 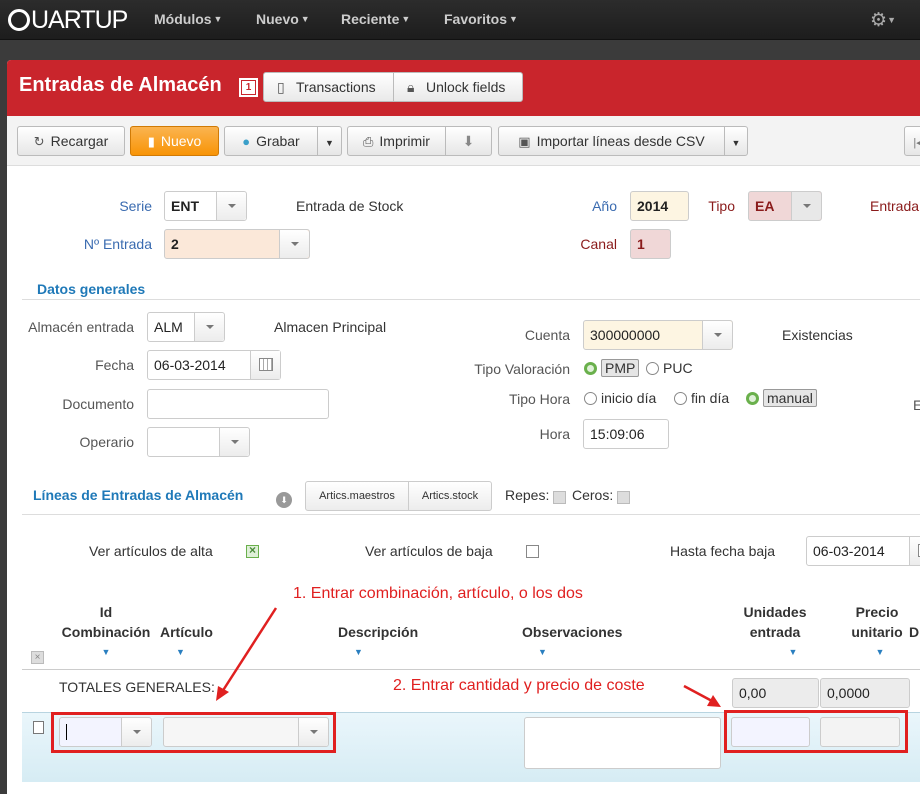 What do you see at coordinates (237, 244) in the screenshot?
I see `nentrada-select: 2` at bounding box center [237, 244].